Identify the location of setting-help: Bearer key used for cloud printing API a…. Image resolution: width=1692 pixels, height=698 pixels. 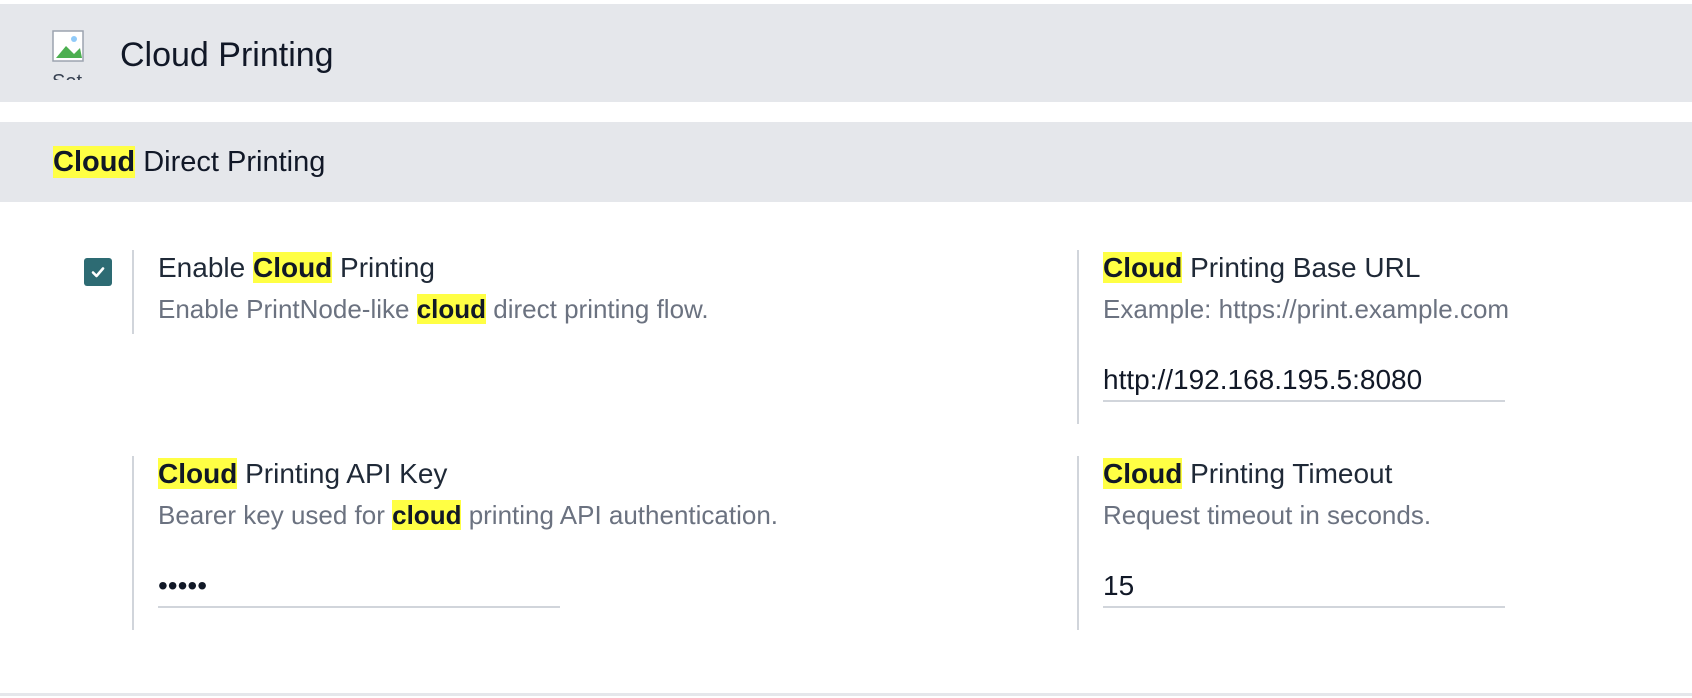
(468, 515).